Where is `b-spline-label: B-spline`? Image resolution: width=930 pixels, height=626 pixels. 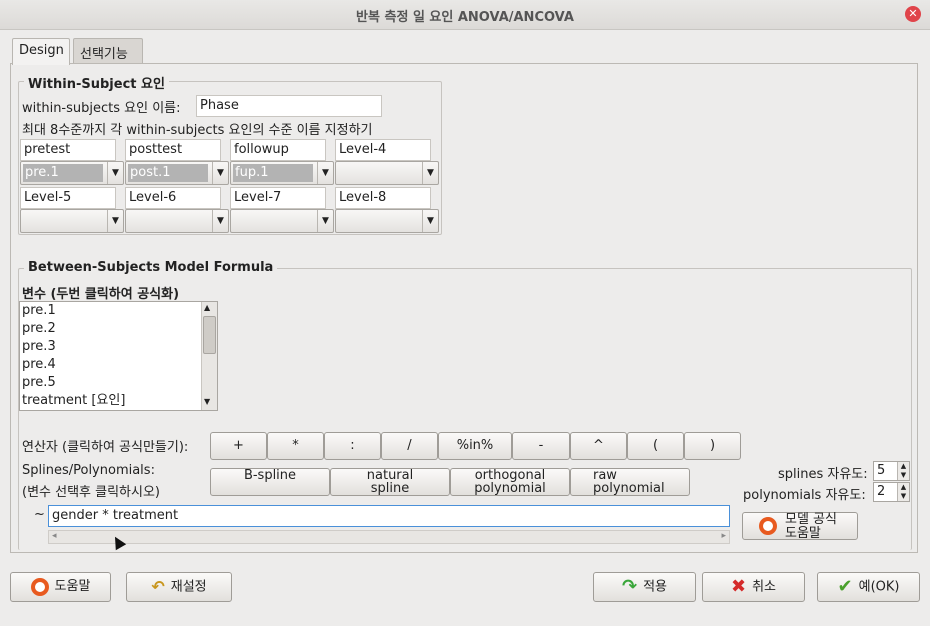 b-spline-label: B-spline is located at coordinates (270, 475).